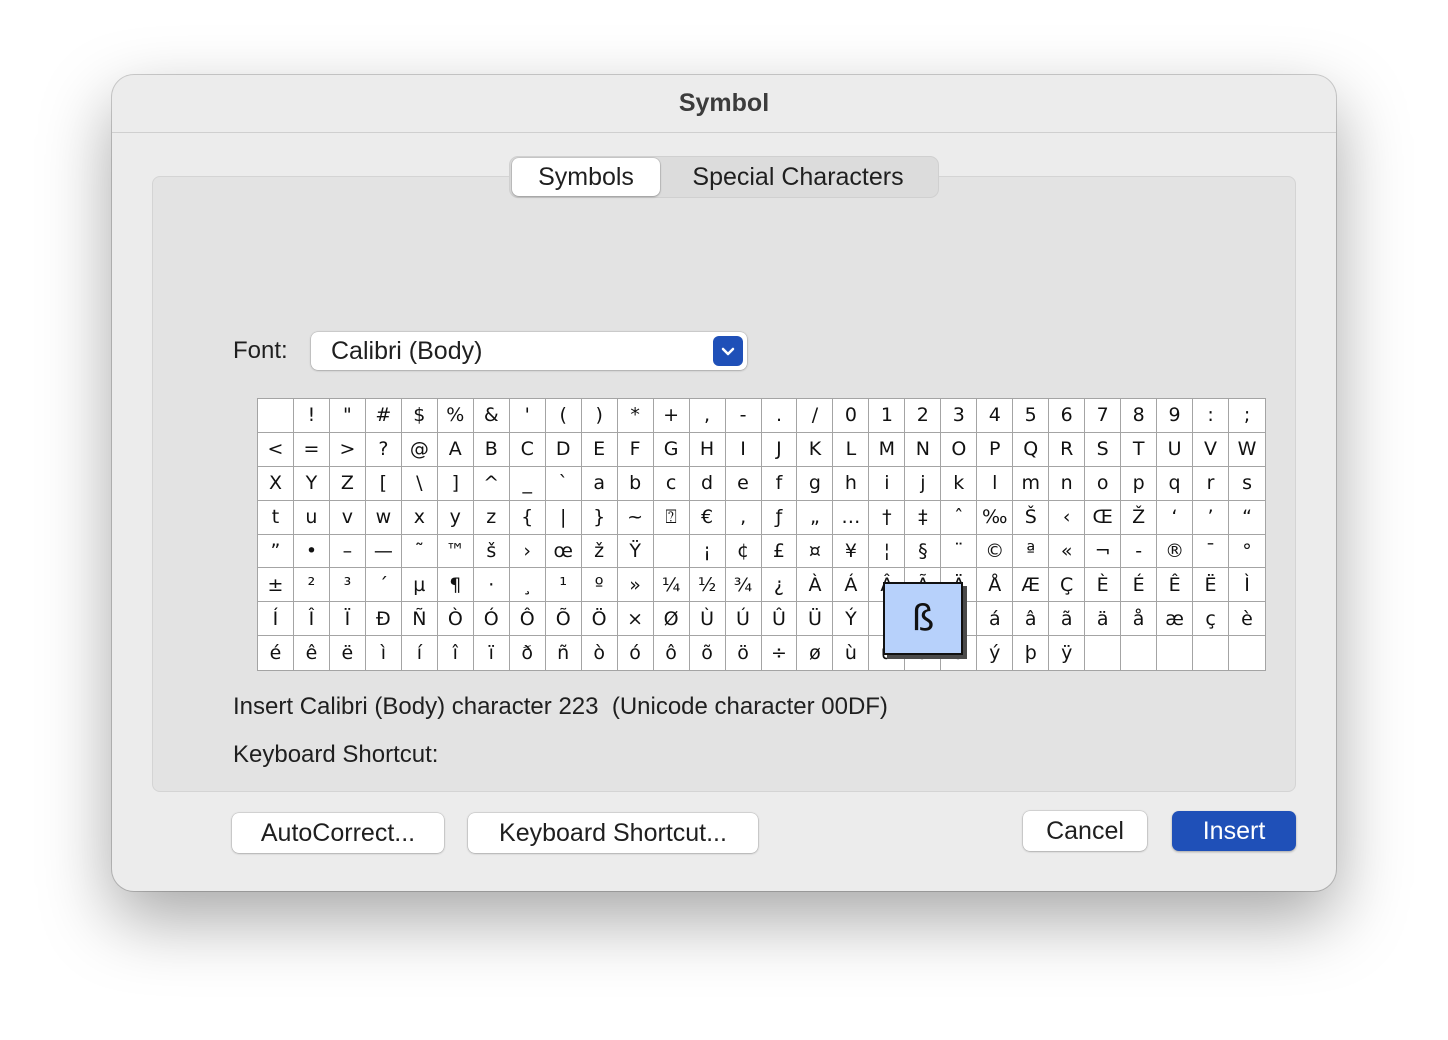 The height and width of the screenshot is (1040, 1448). Describe the element at coordinates (1031, 449) in the screenshot. I see `symbol-cell: Q` at that location.